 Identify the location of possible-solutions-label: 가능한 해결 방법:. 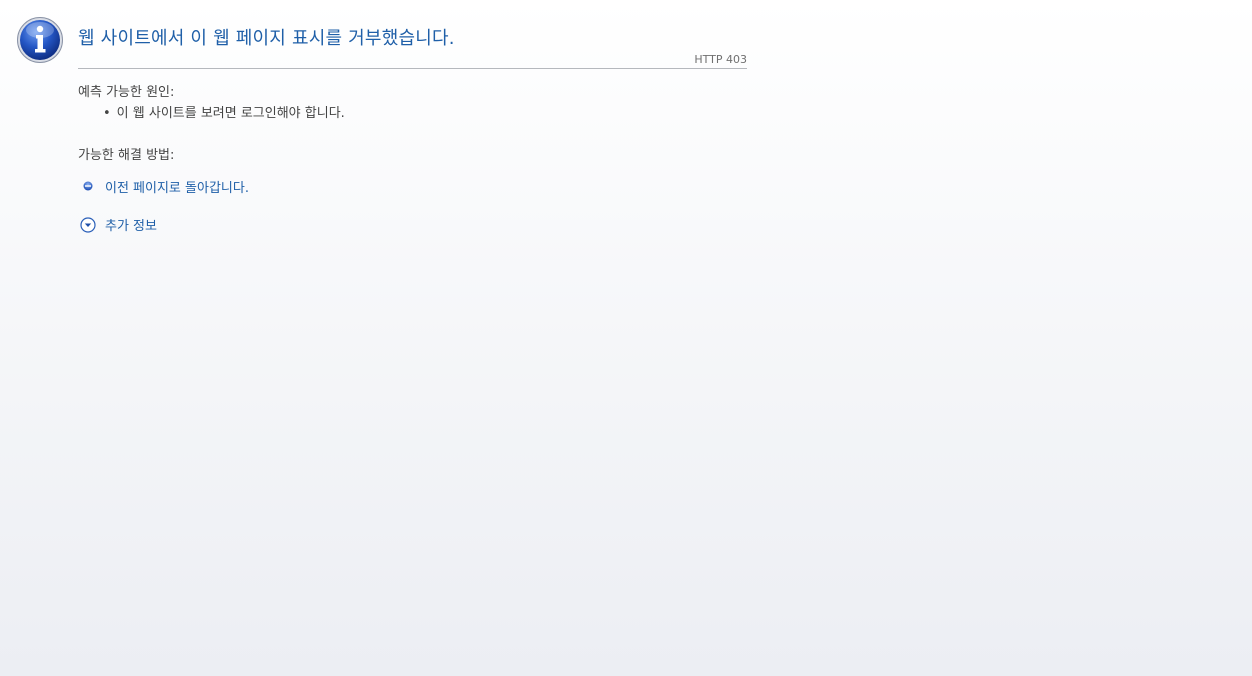
(126, 155).